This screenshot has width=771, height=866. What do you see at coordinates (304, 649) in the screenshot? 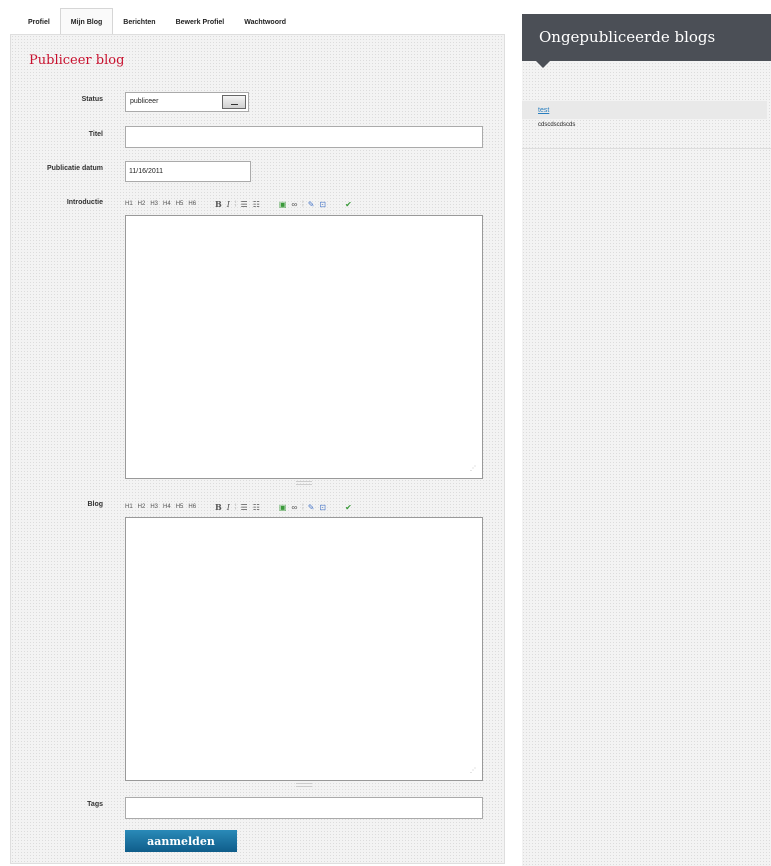
I see `blog-editor: ⋰` at bounding box center [304, 649].